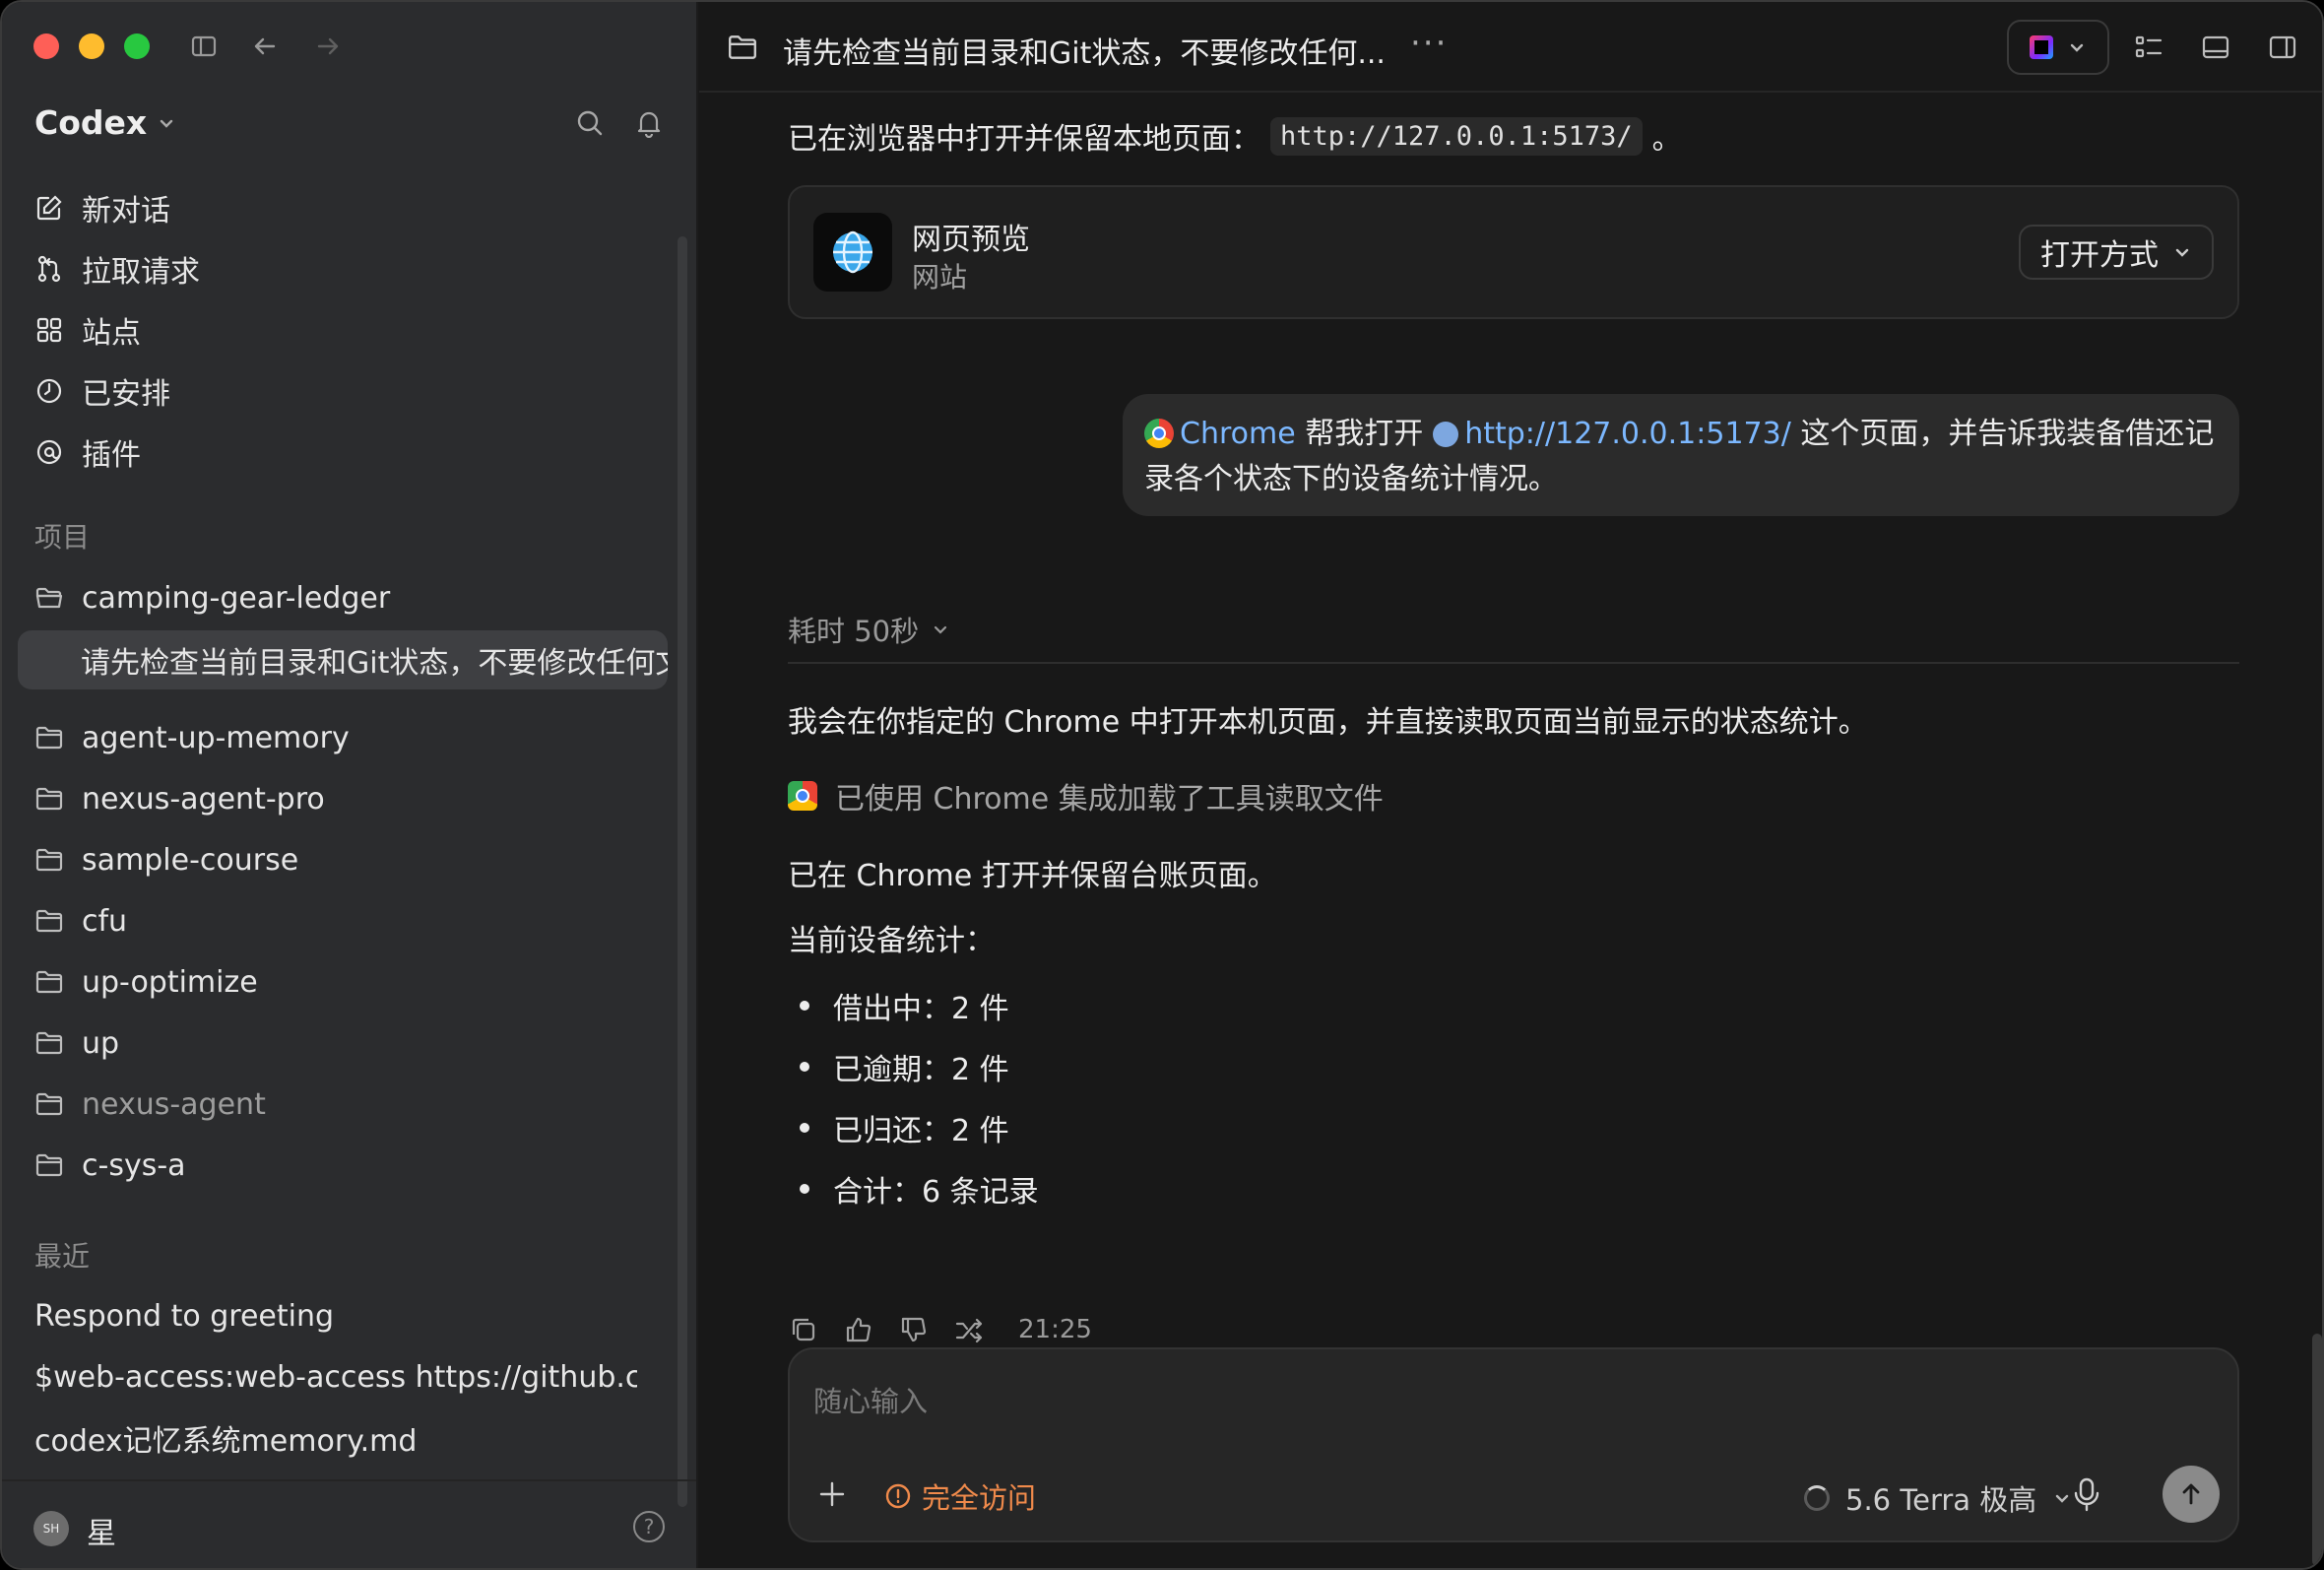  Describe the element at coordinates (869, 629) in the screenshot. I see `elapsed-time-toggle: 耗时 50秒` at that location.